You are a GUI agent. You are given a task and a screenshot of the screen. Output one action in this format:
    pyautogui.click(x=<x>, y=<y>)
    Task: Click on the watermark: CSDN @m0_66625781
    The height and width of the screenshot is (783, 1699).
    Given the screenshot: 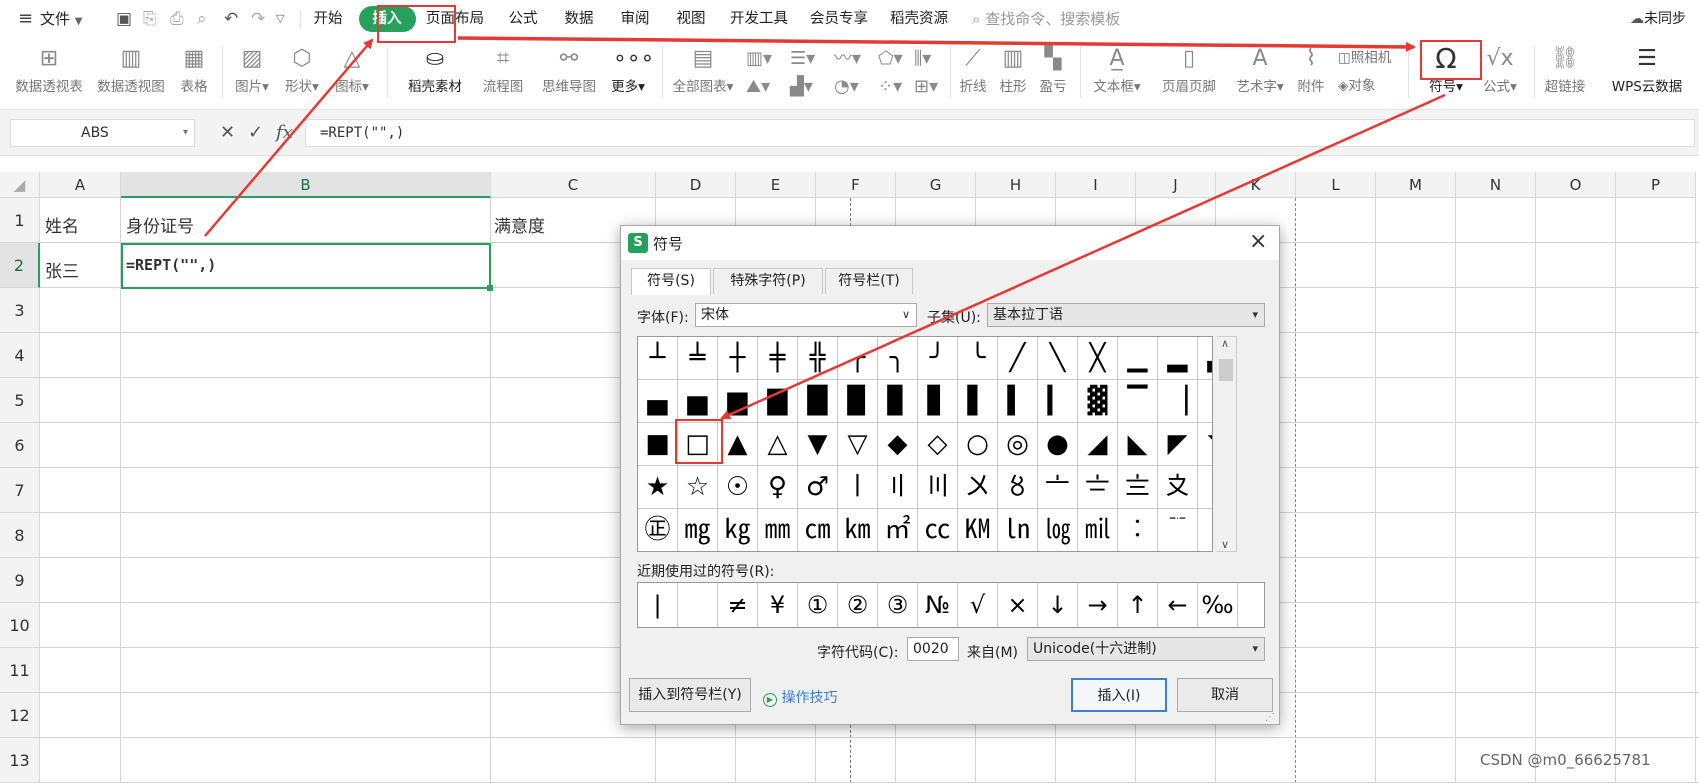 What is the action you would take?
    pyautogui.click(x=1565, y=760)
    